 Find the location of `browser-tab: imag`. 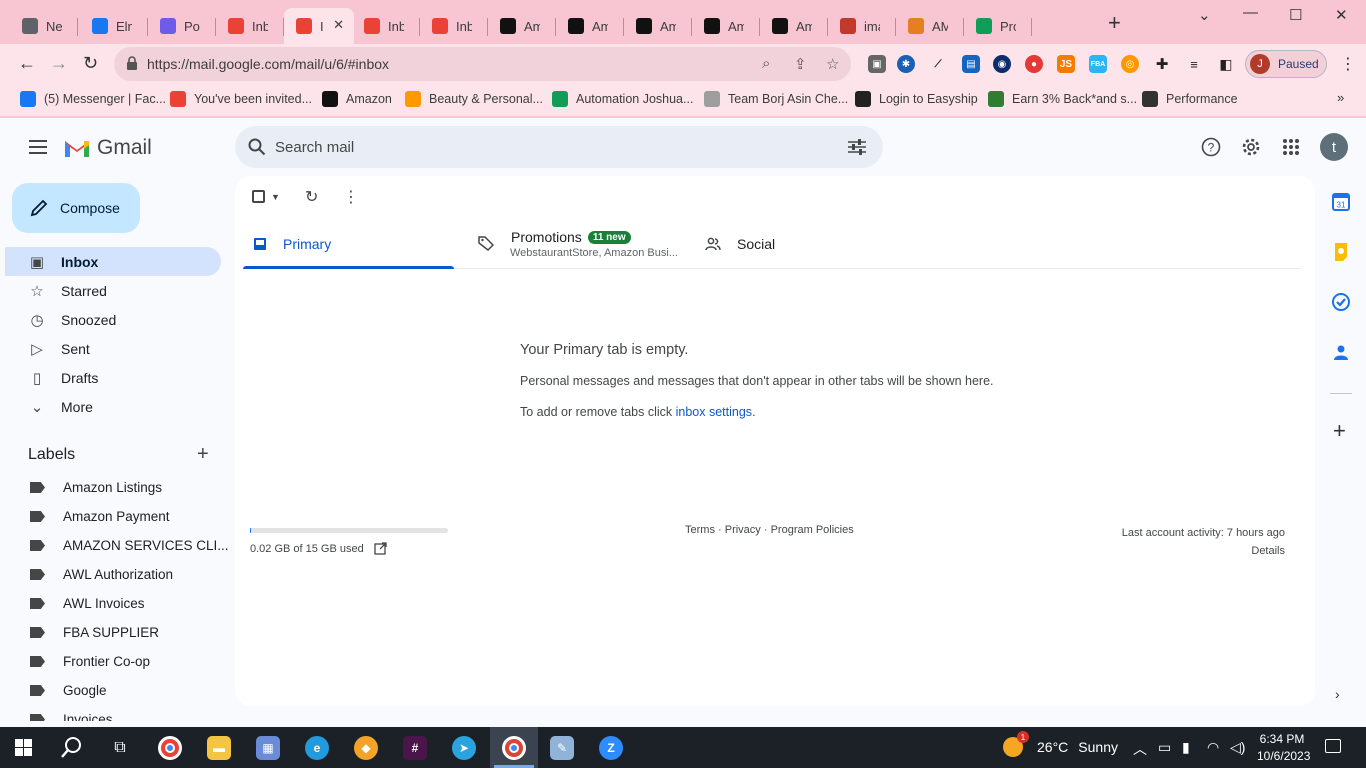

browser-tab: imag is located at coordinates (862, 26).